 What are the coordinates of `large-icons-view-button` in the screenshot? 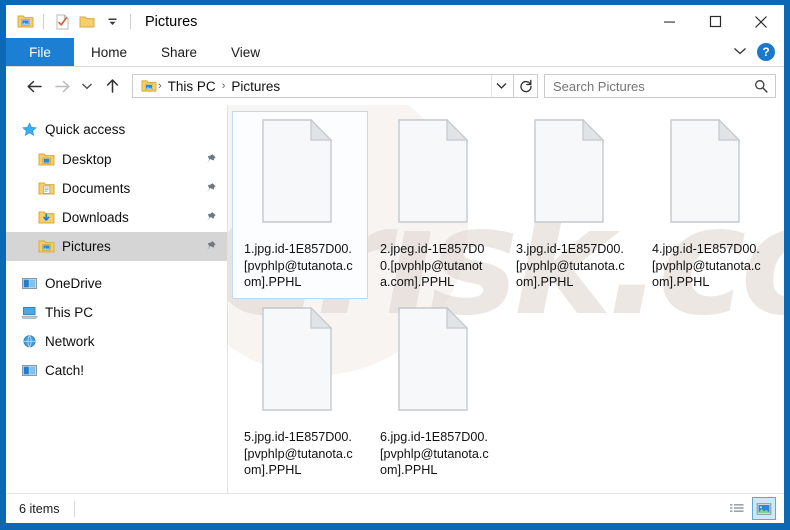 It's located at (764, 508).